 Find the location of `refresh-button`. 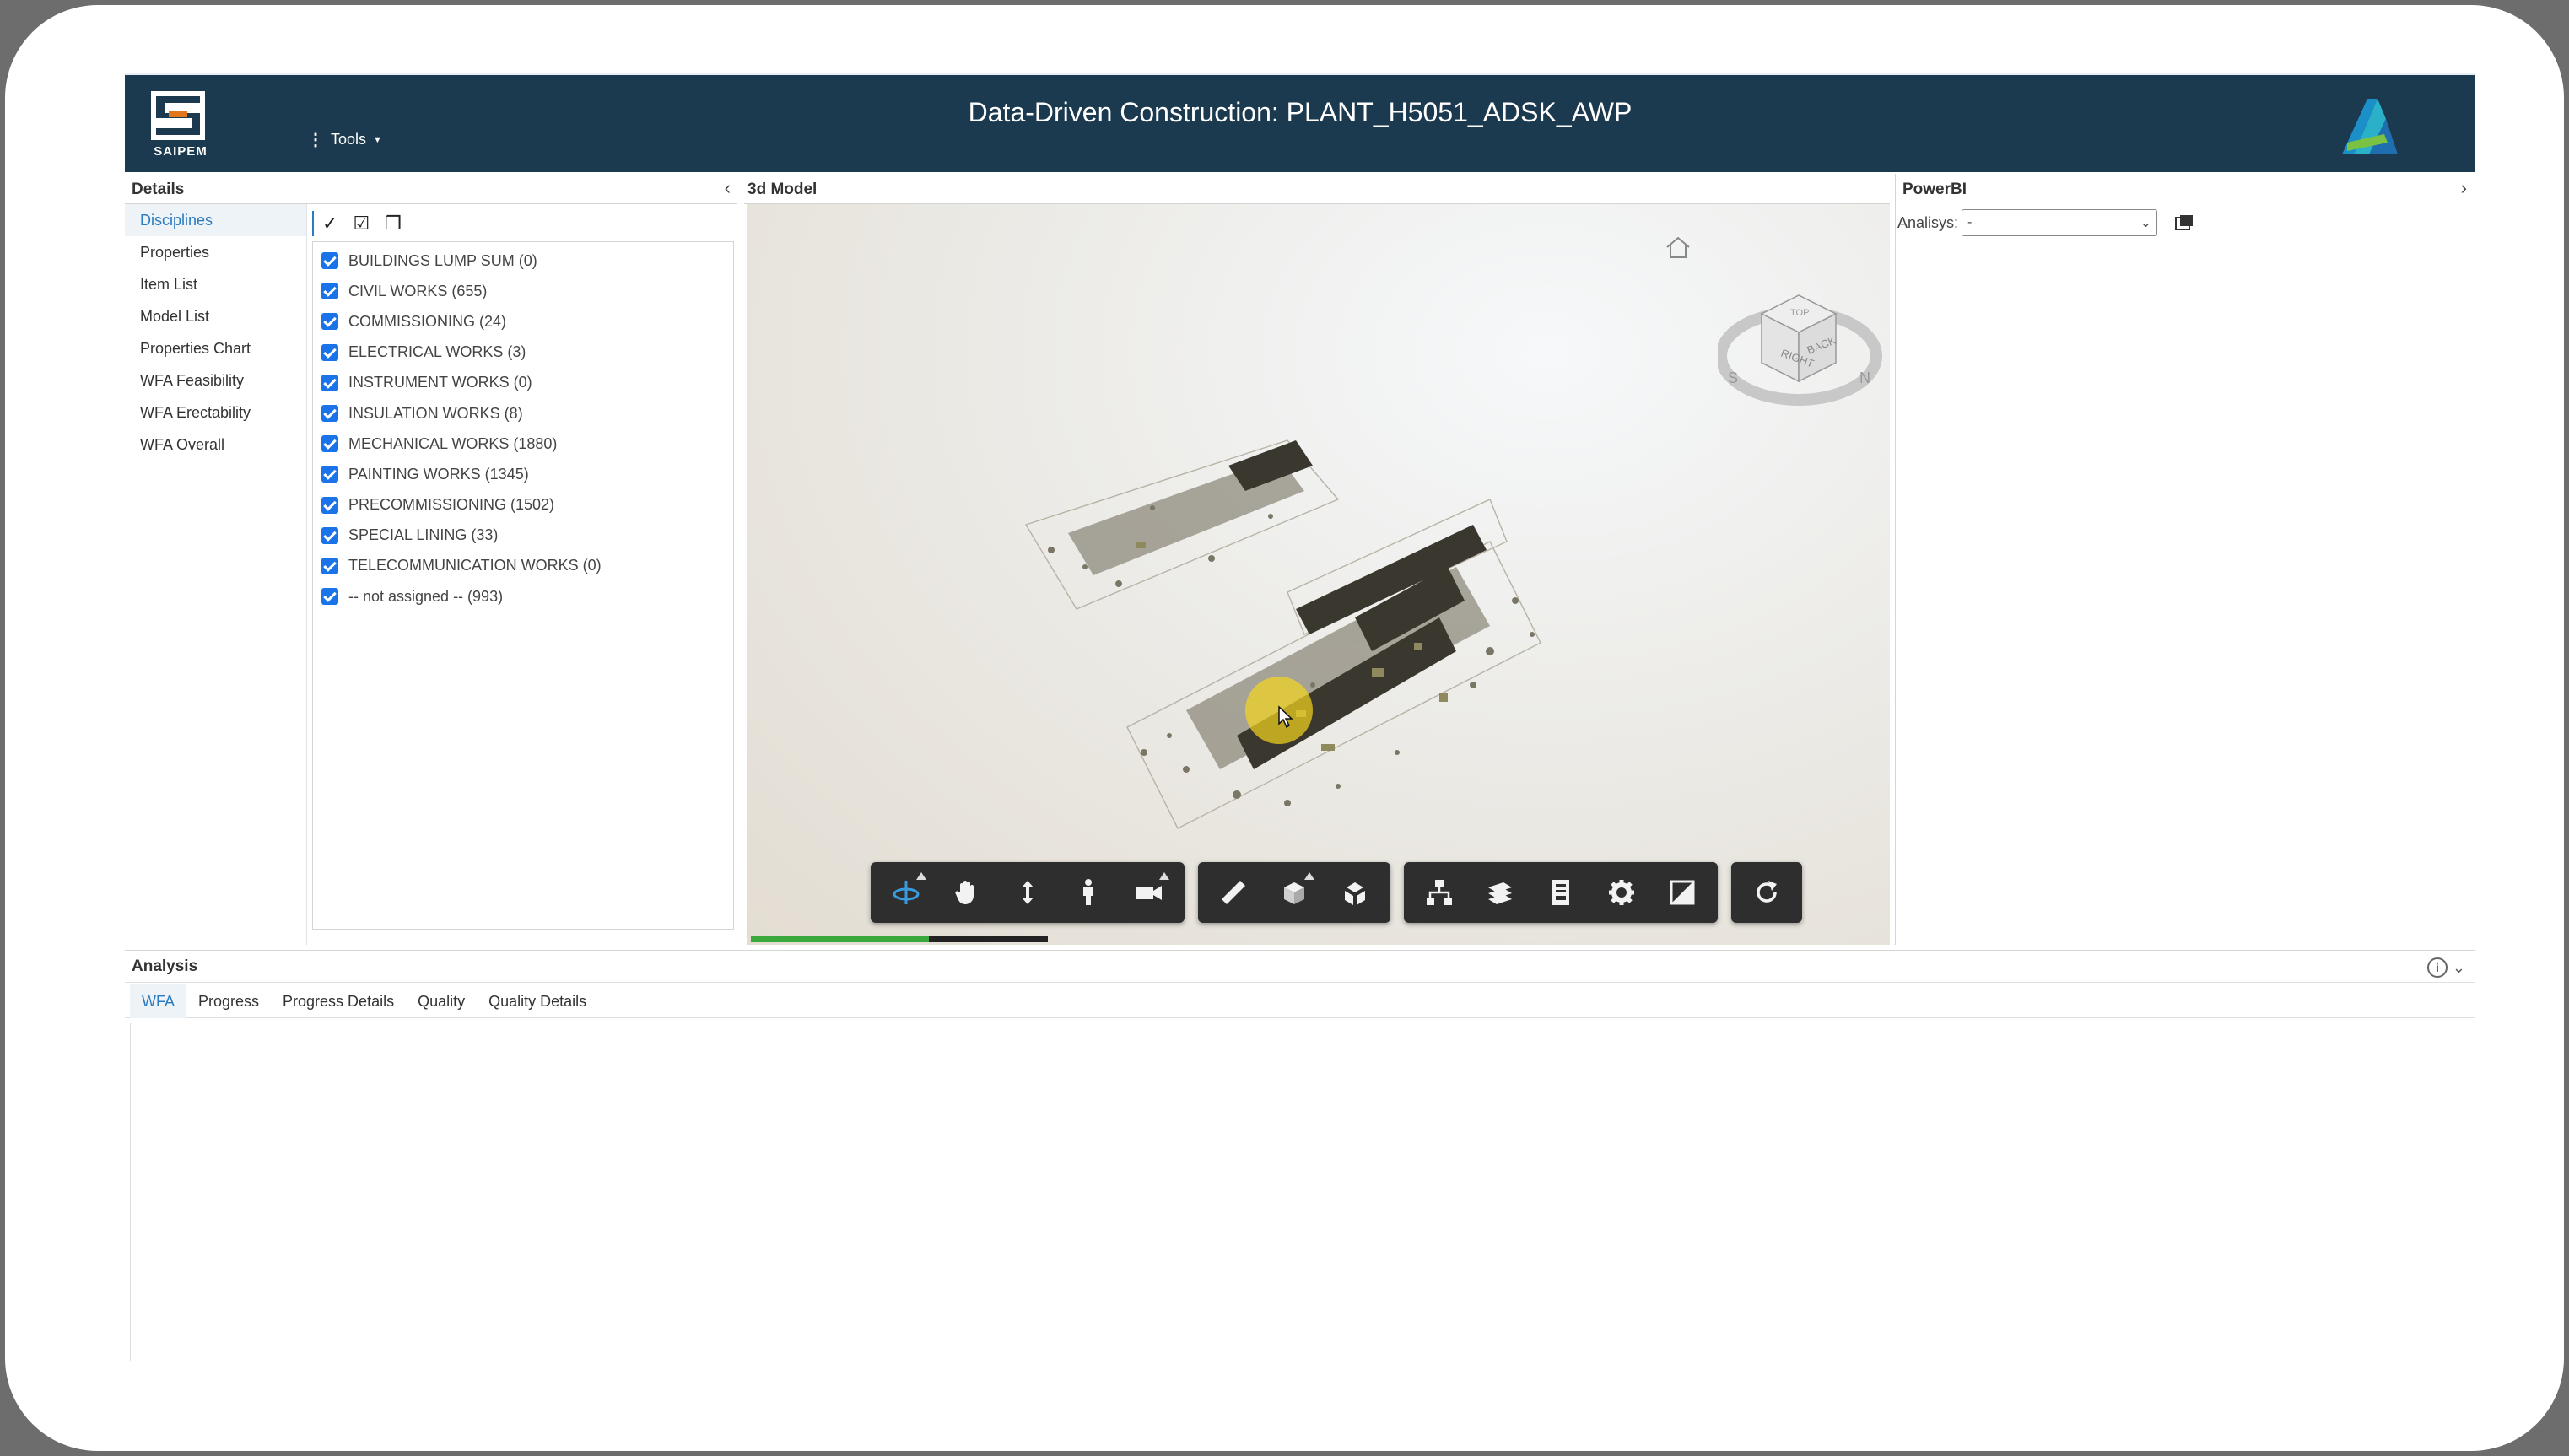

refresh-button is located at coordinates (1766, 892).